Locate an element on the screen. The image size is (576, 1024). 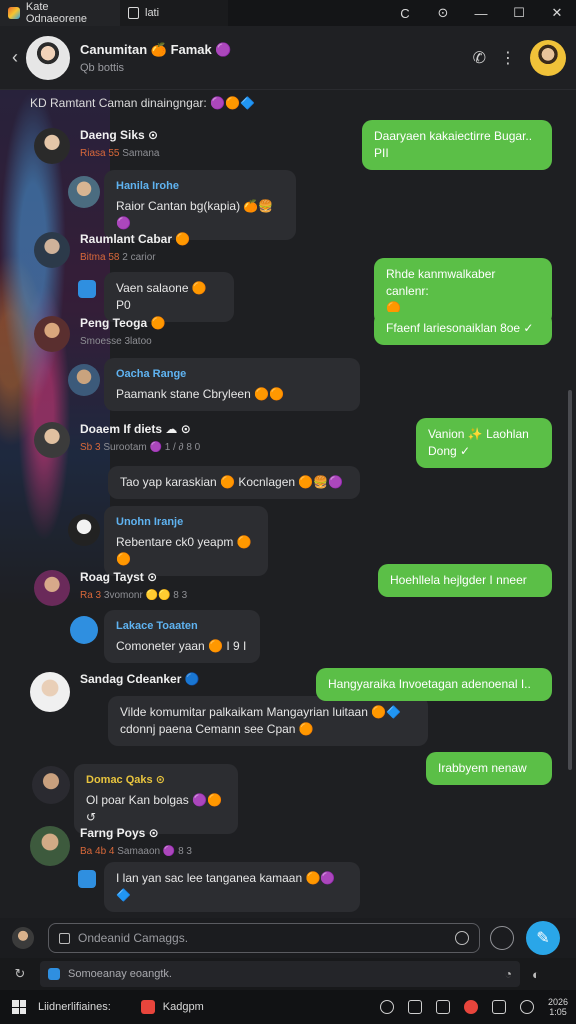
taskbar-clock: 2026 1:05 is located at coordinates (558, 1007).